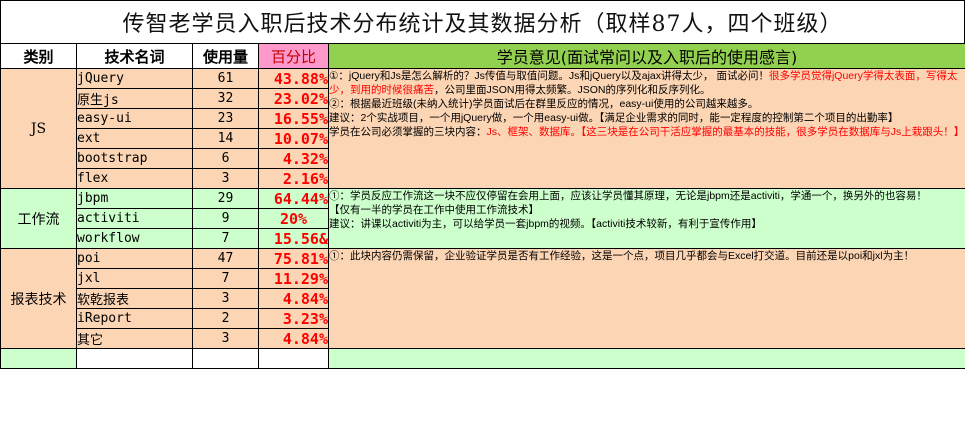 Image resolution: width=965 pixels, height=437 pixels. What do you see at coordinates (225, 358) in the screenshot?
I see `count-cell` at bounding box center [225, 358].